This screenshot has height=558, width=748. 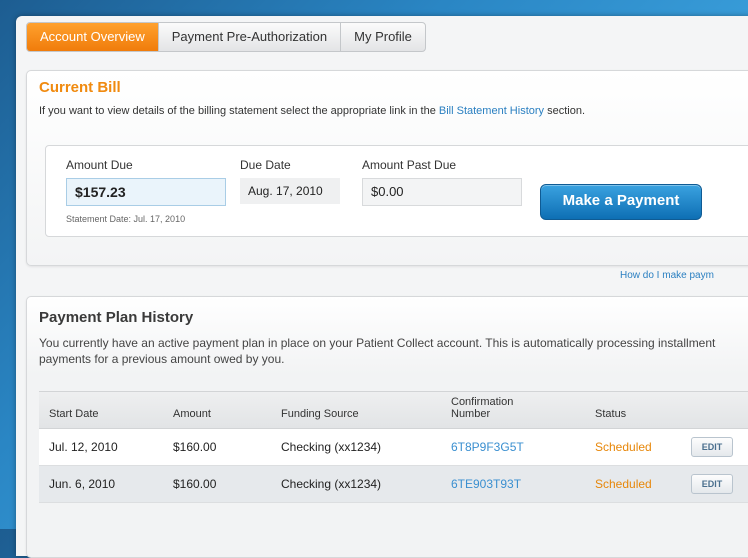 I want to click on col-amount: Amount, so click(x=192, y=414).